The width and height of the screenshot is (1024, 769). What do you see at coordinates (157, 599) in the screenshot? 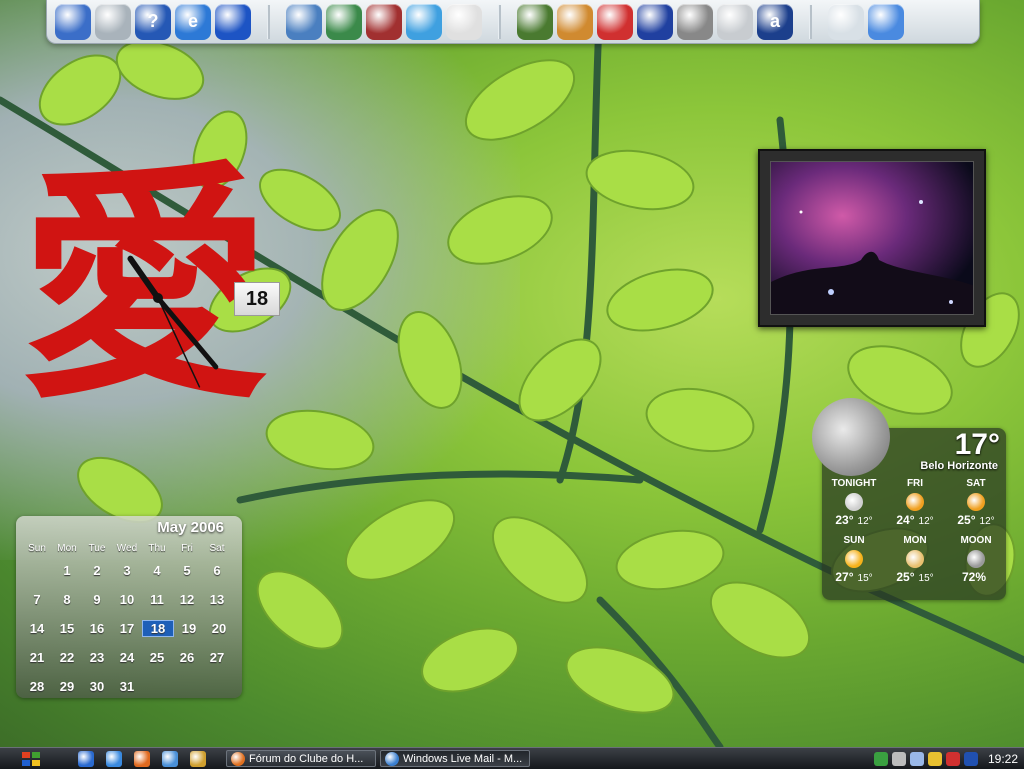
I see `calendar-day: 11` at bounding box center [157, 599].